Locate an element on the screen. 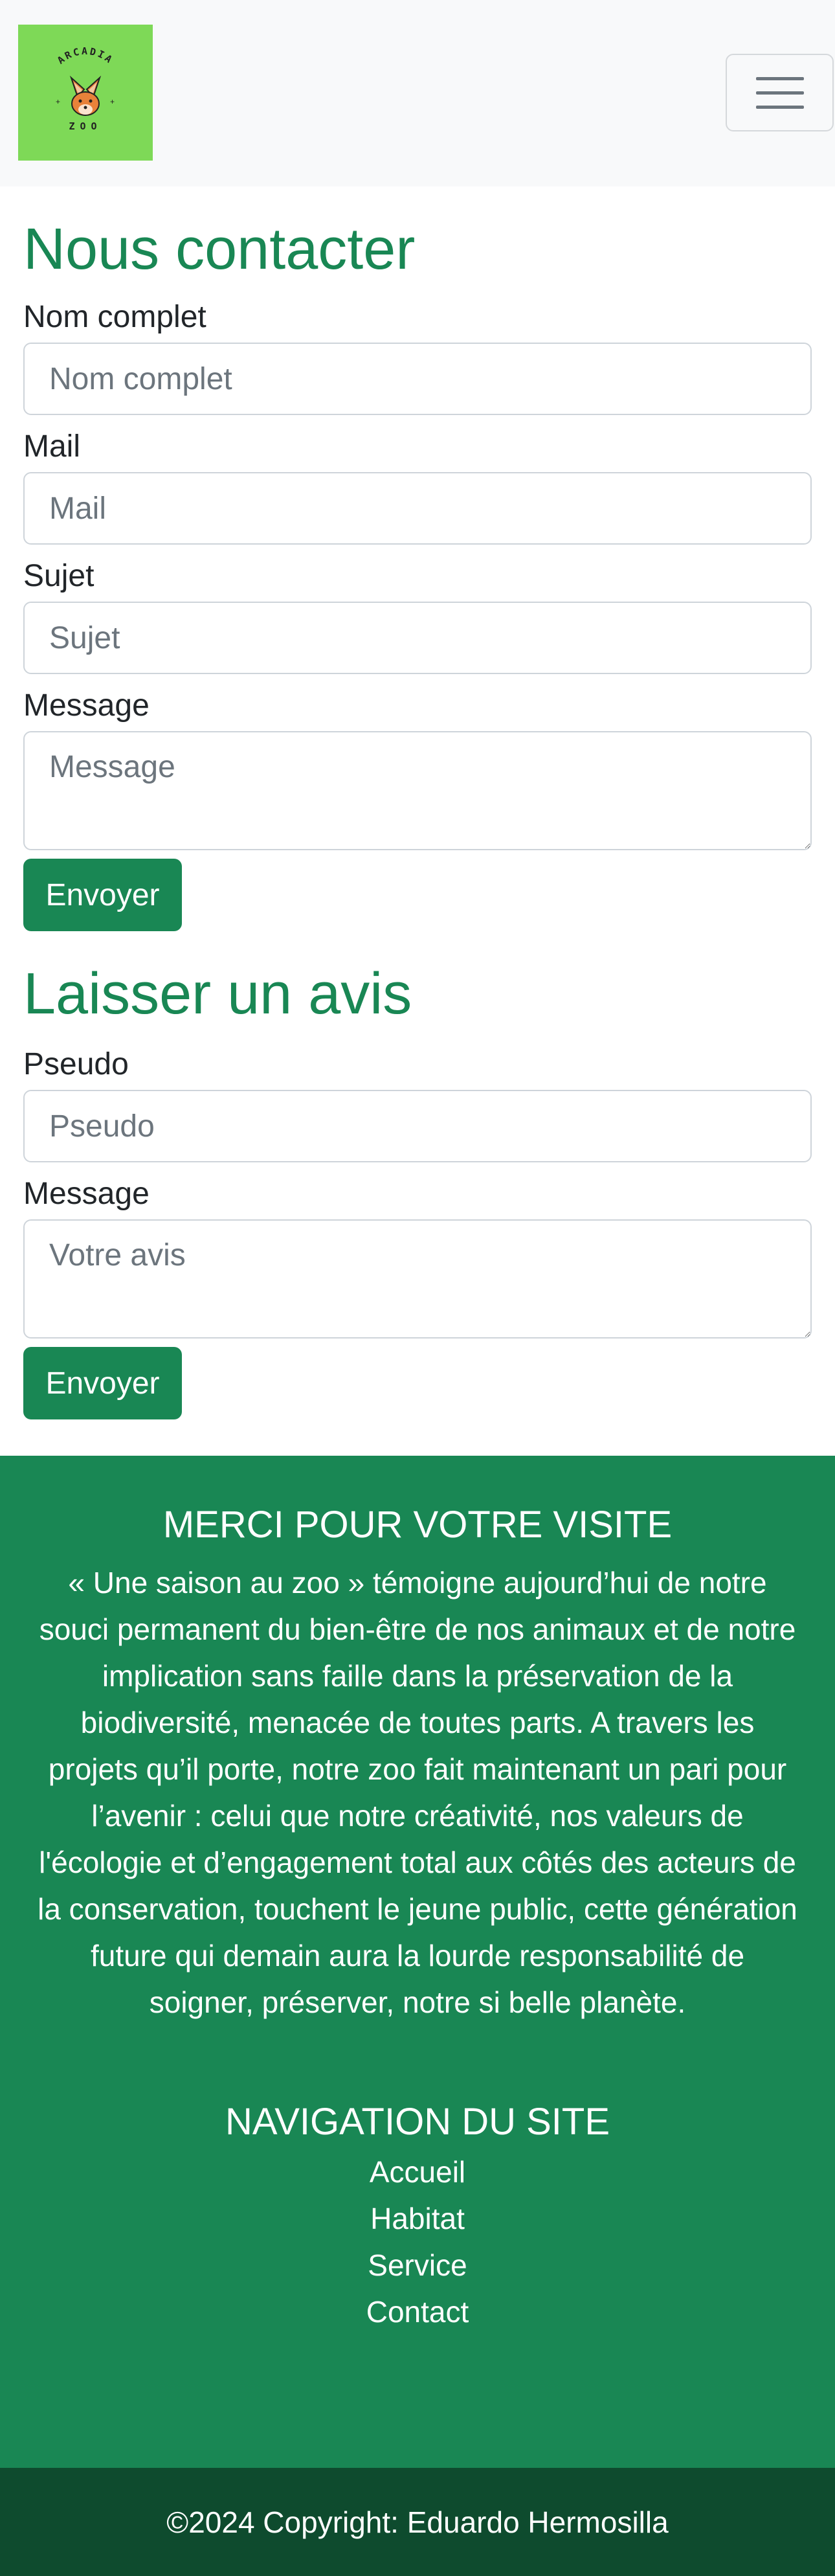  site-nav-heading: NAVIGATION DU SITE is located at coordinates (417, 2122).